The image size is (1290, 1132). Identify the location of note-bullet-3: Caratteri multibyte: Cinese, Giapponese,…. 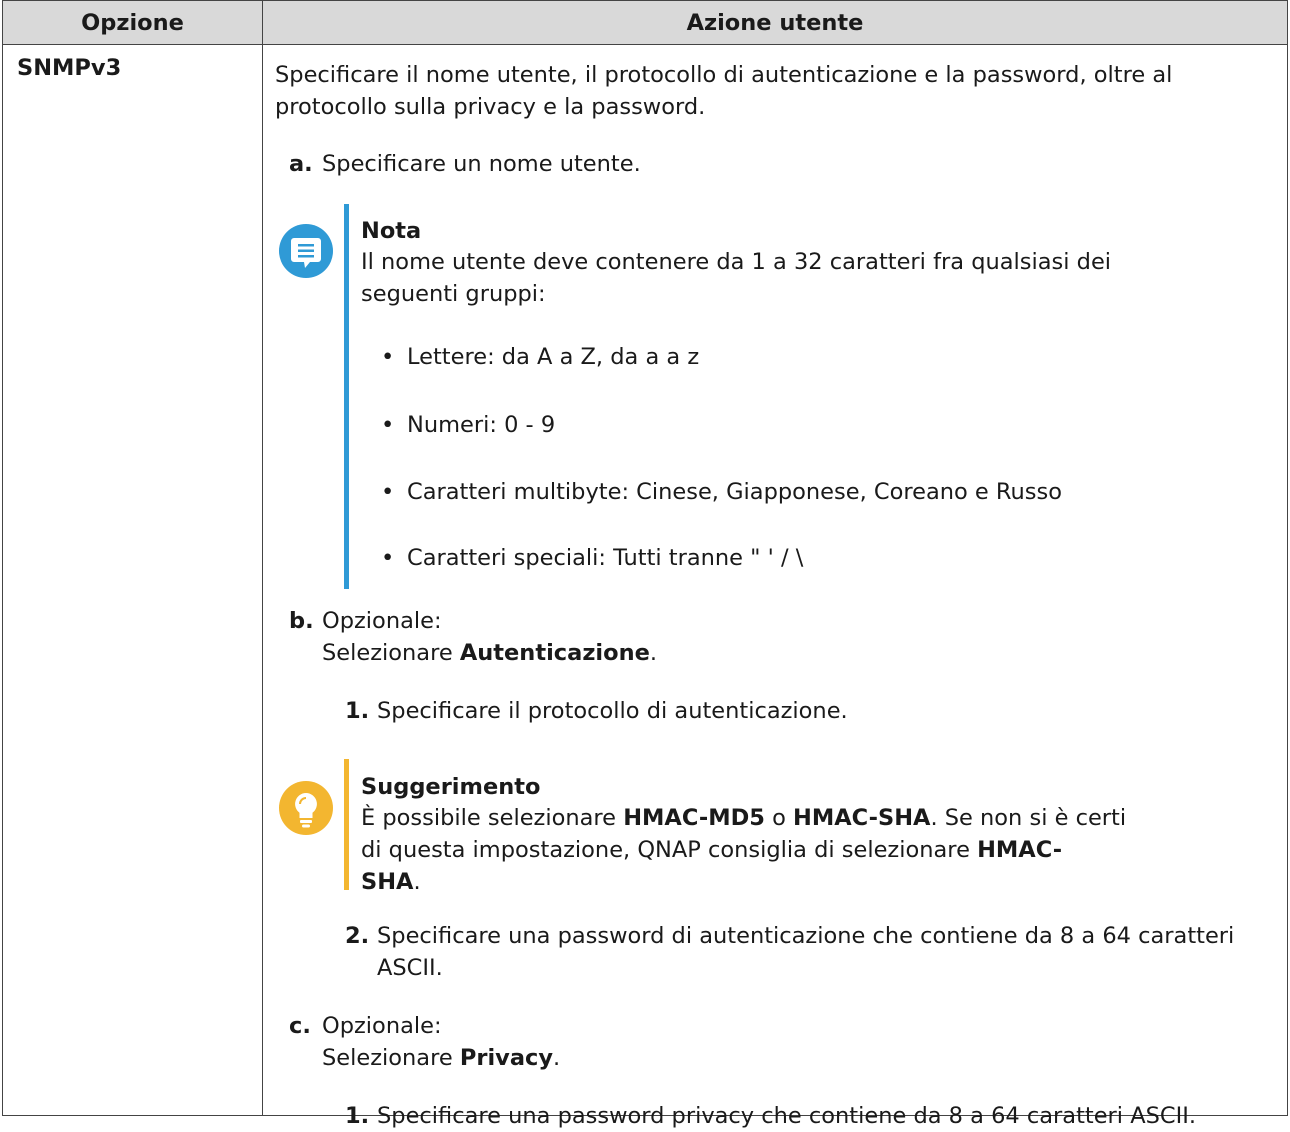
(735, 492).